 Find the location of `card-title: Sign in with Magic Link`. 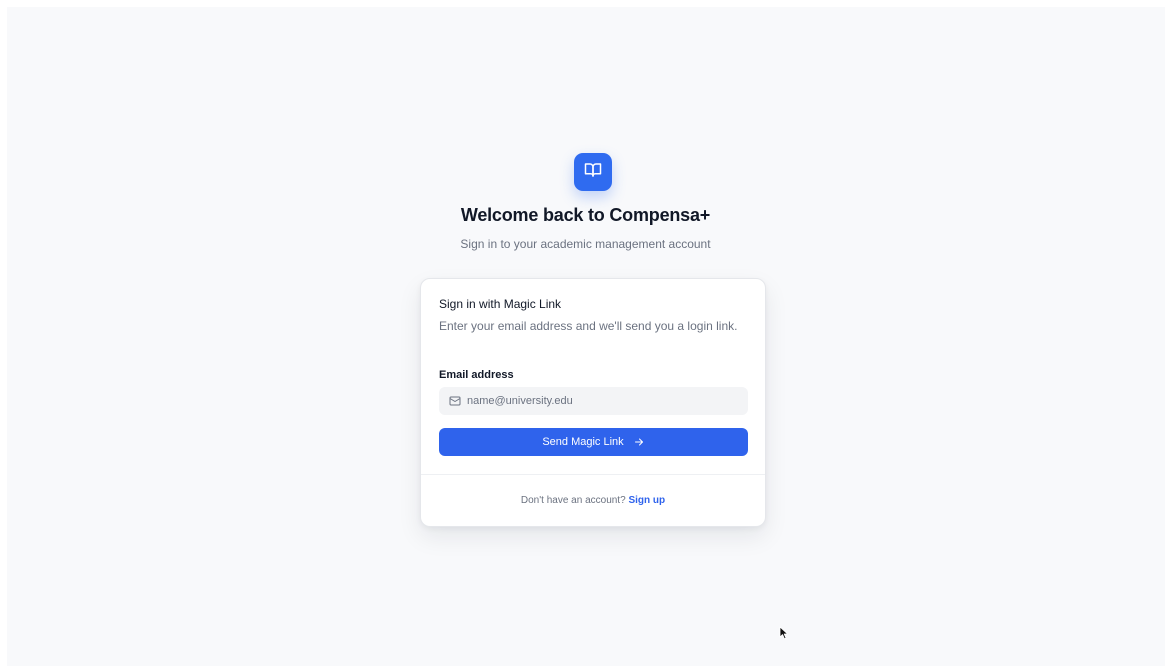

card-title: Sign in with Magic Link is located at coordinates (500, 304).